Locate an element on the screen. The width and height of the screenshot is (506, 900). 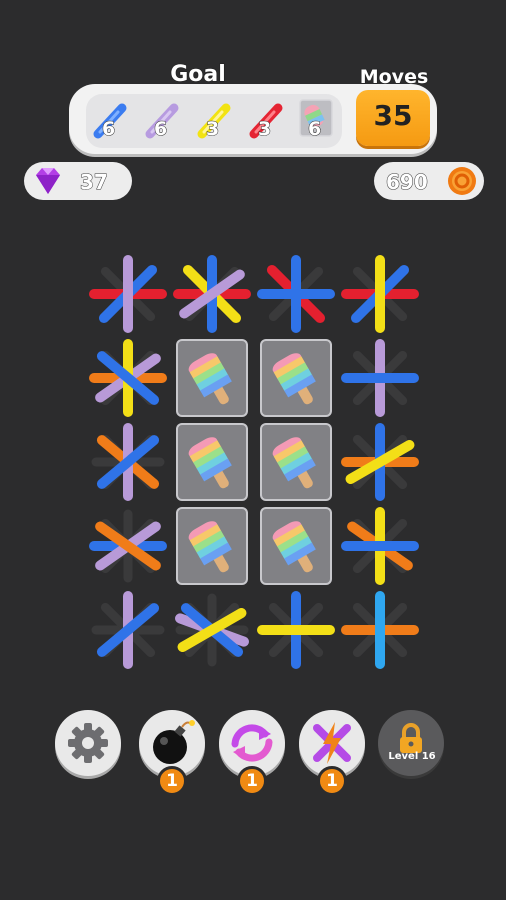
gear-icon is located at coordinates (88, 743).